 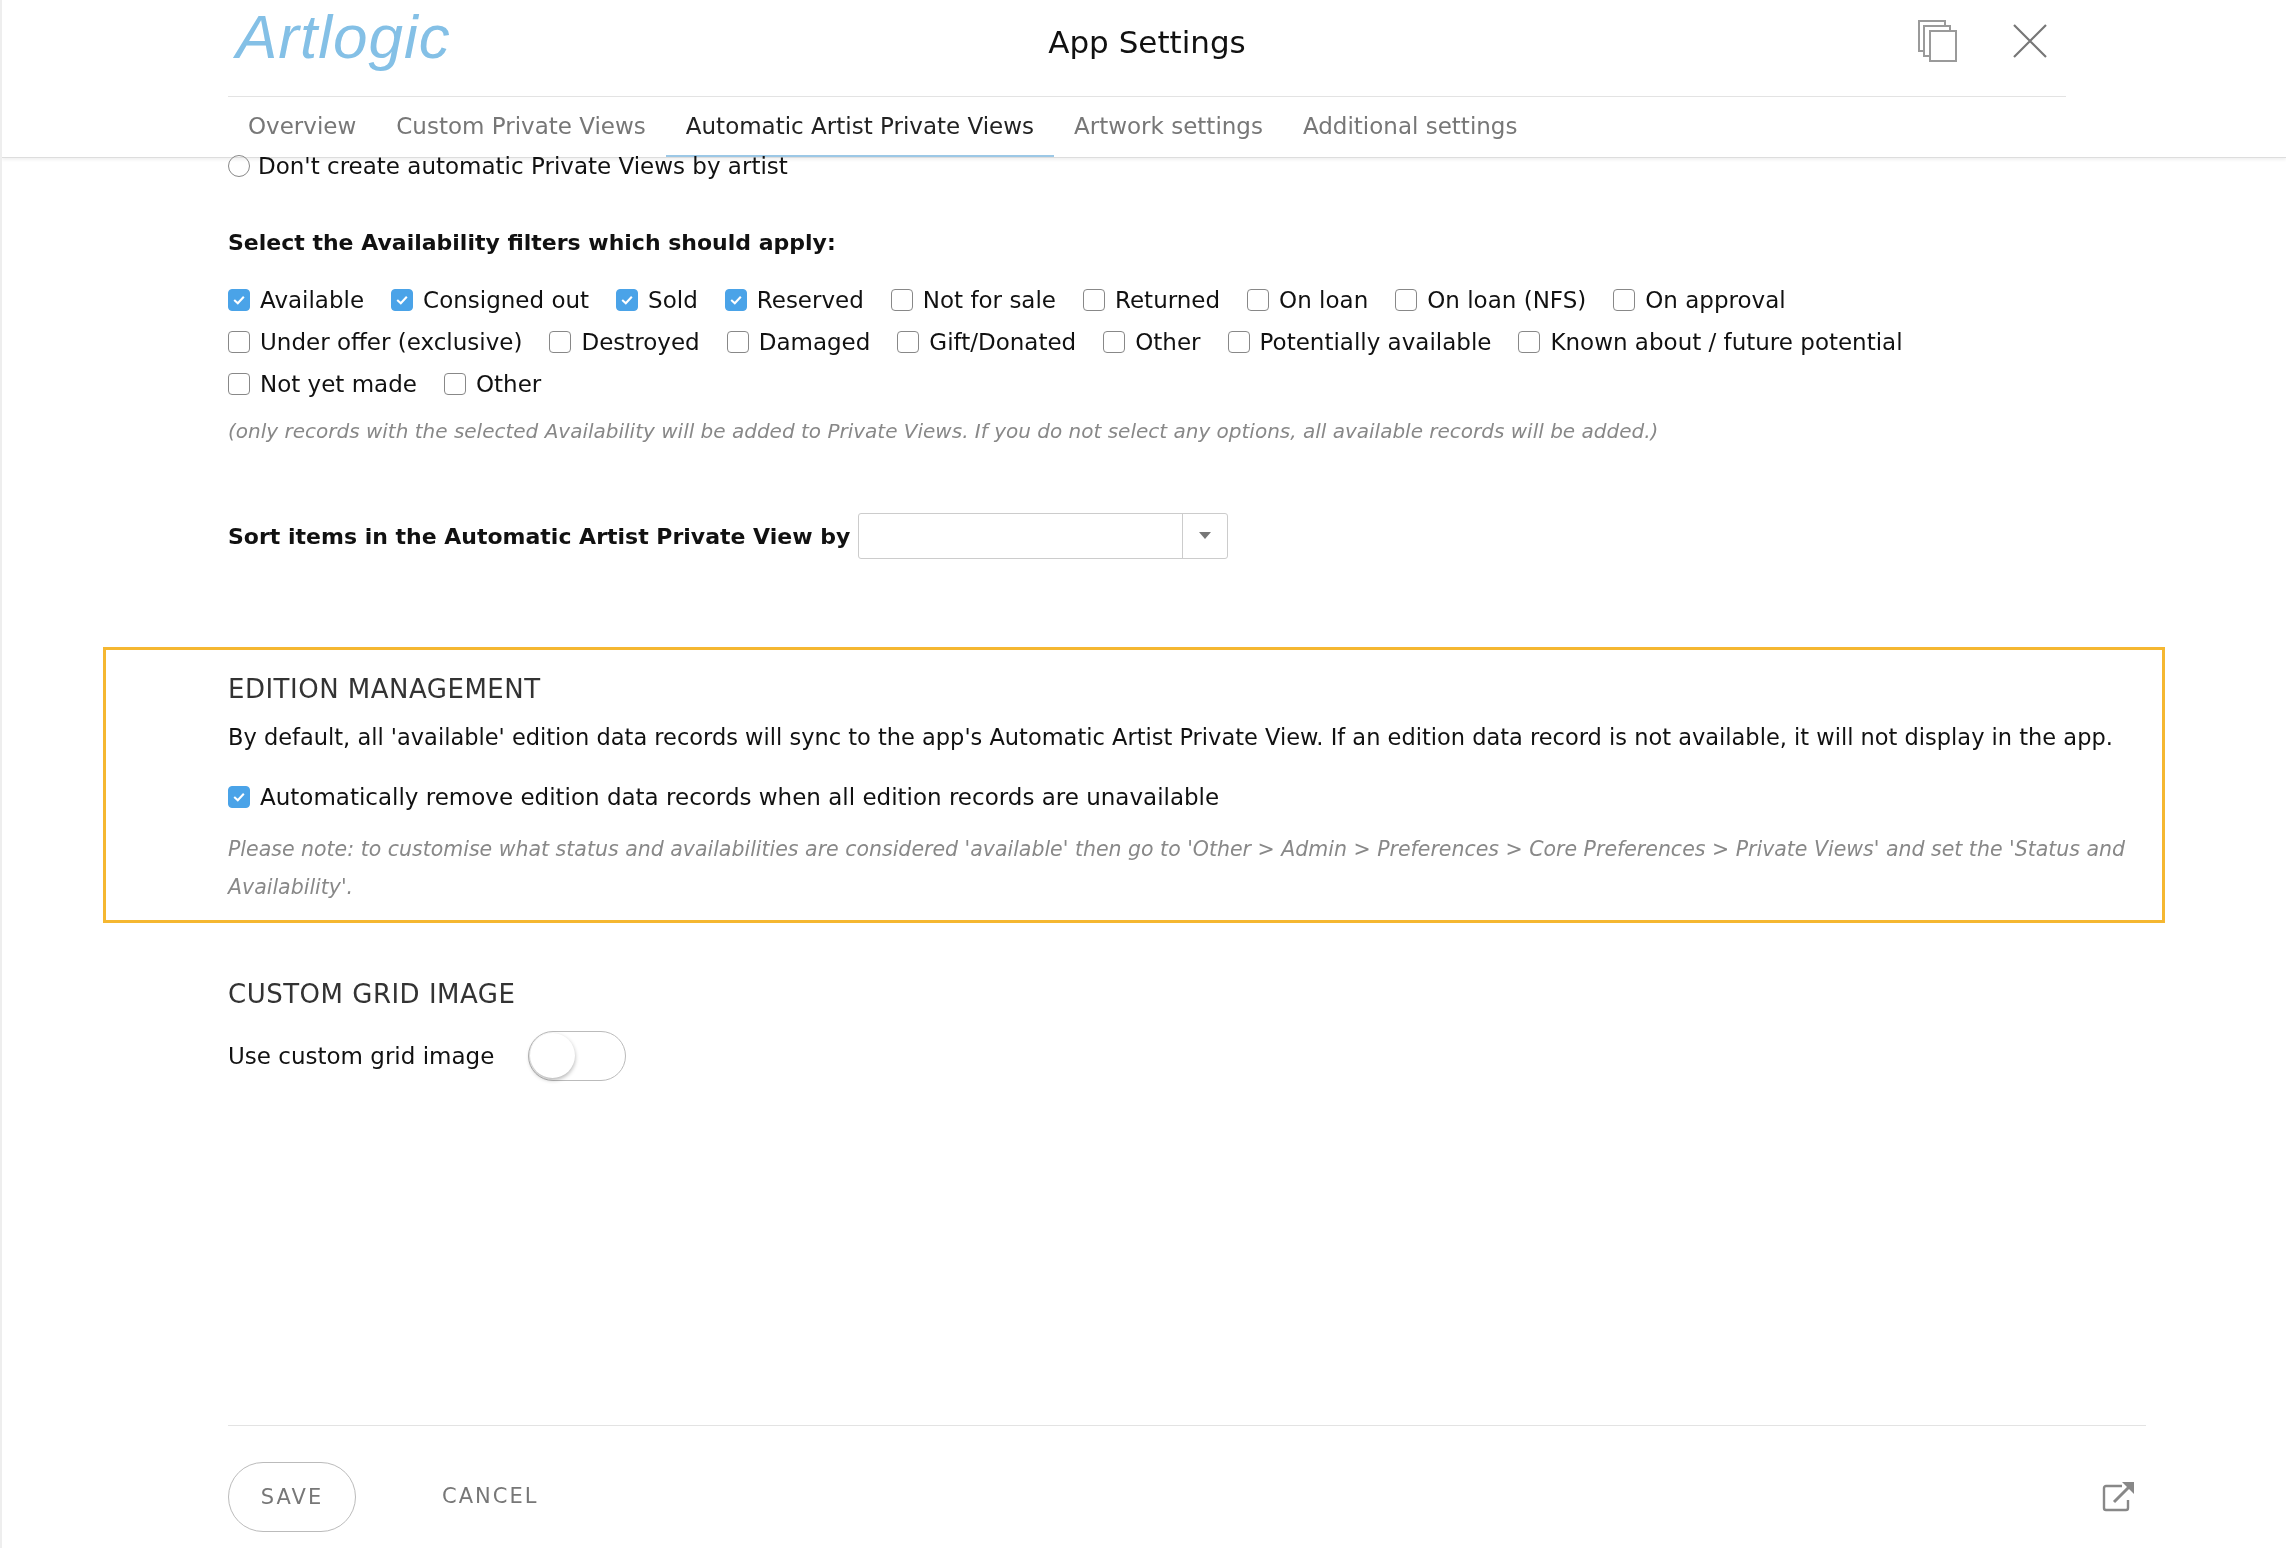 What do you see at coordinates (312, 300) in the screenshot?
I see `checkbox-label: Available` at bounding box center [312, 300].